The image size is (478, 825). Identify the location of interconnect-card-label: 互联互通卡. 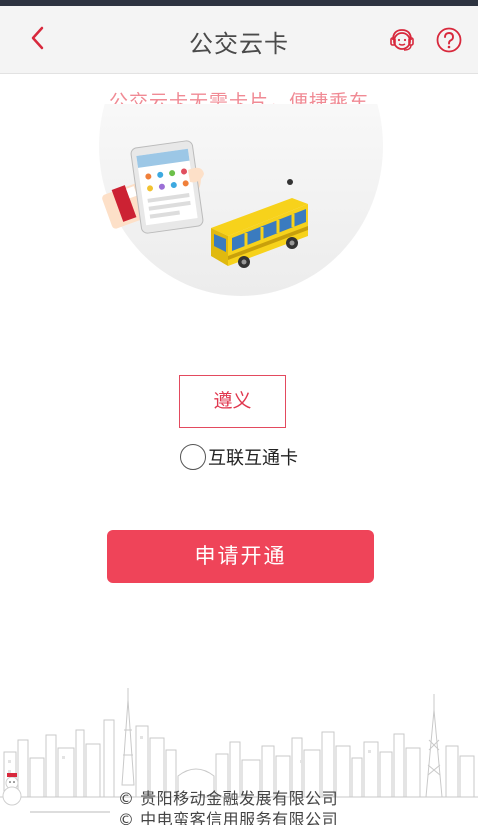
(253, 458).